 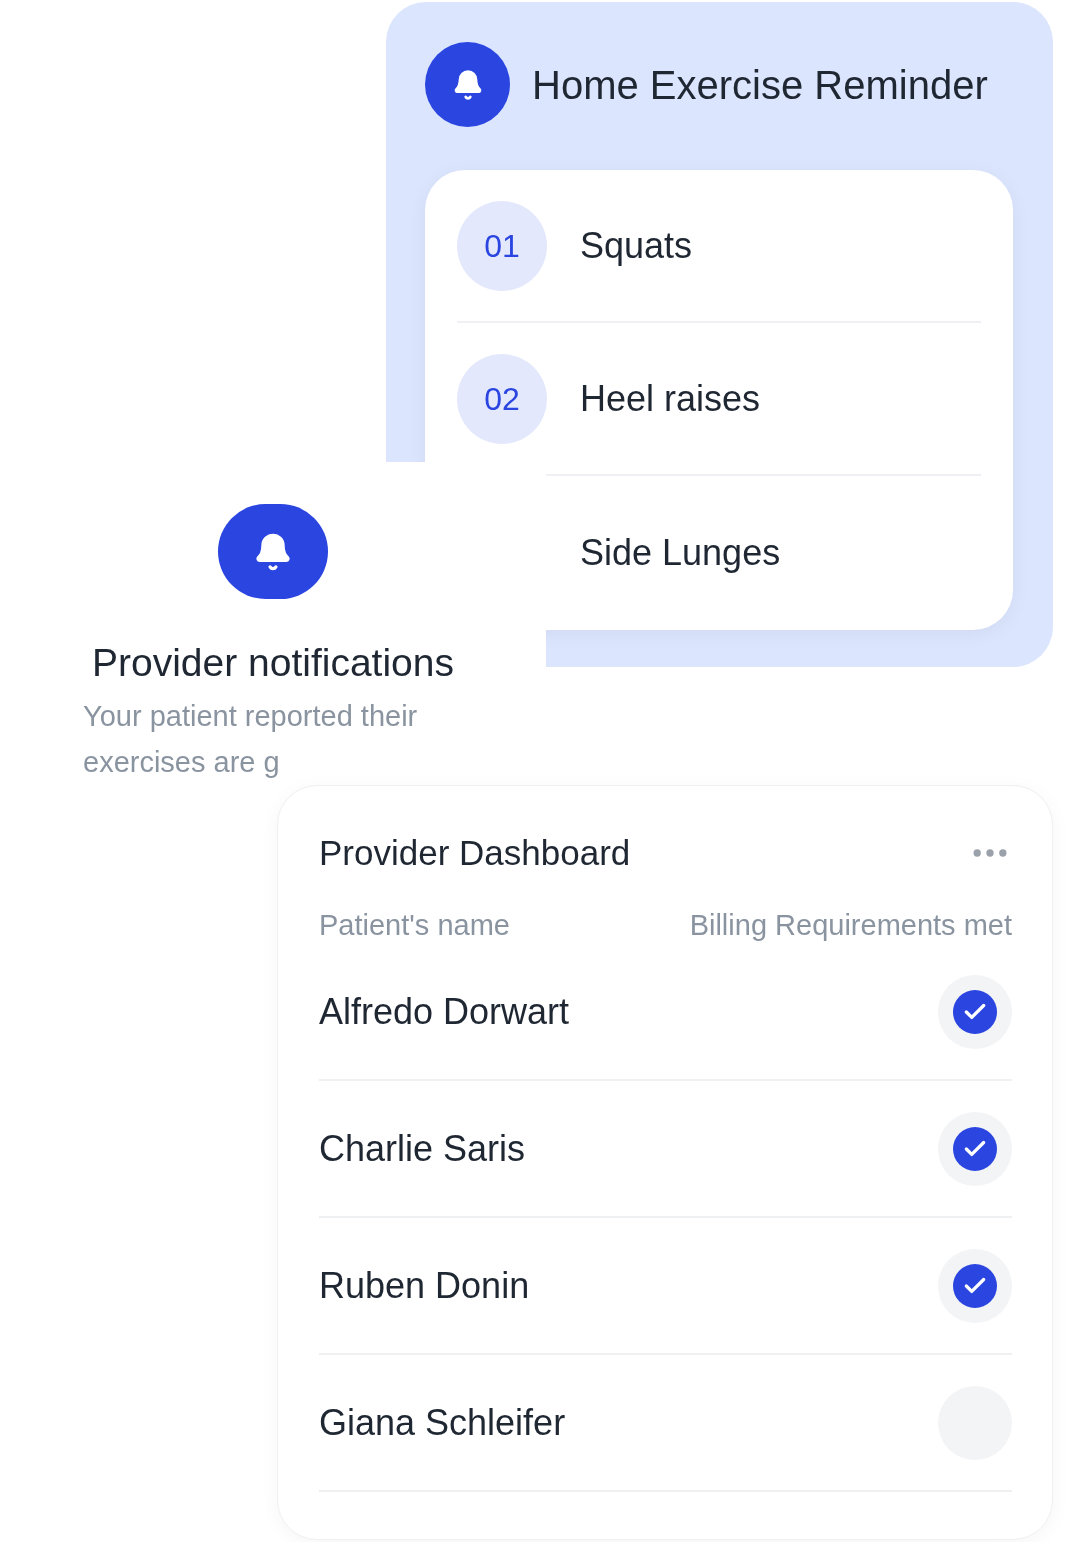 I want to click on notification-title: Provider notifications, so click(x=273, y=663).